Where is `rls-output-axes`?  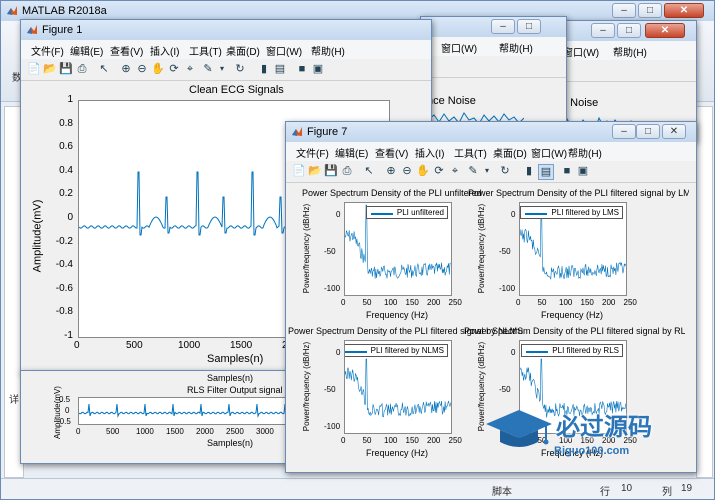
rls-output-axes is located at coordinates (193, 411).